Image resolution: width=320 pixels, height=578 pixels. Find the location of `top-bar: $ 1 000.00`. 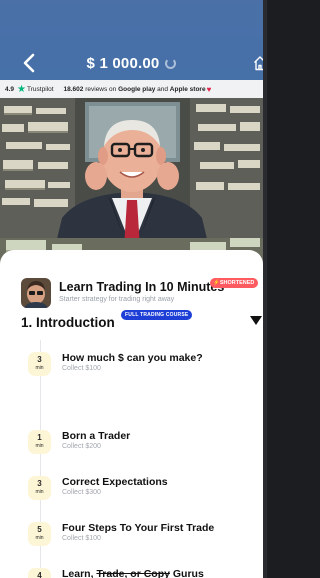

top-bar: $ 1 000.00 is located at coordinates (131, 40).